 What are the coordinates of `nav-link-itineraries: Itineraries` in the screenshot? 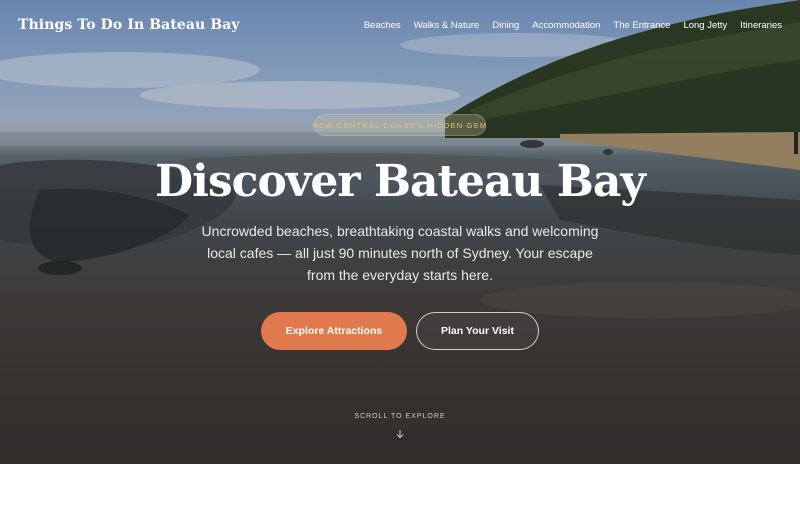 It's located at (761, 25).